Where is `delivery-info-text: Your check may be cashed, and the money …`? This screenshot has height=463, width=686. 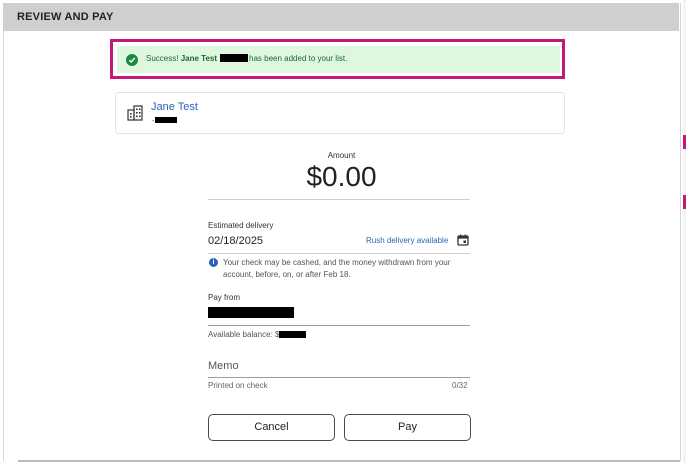
delivery-info-text: Your check may be cashed, and the money … is located at coordinates (337, 268).